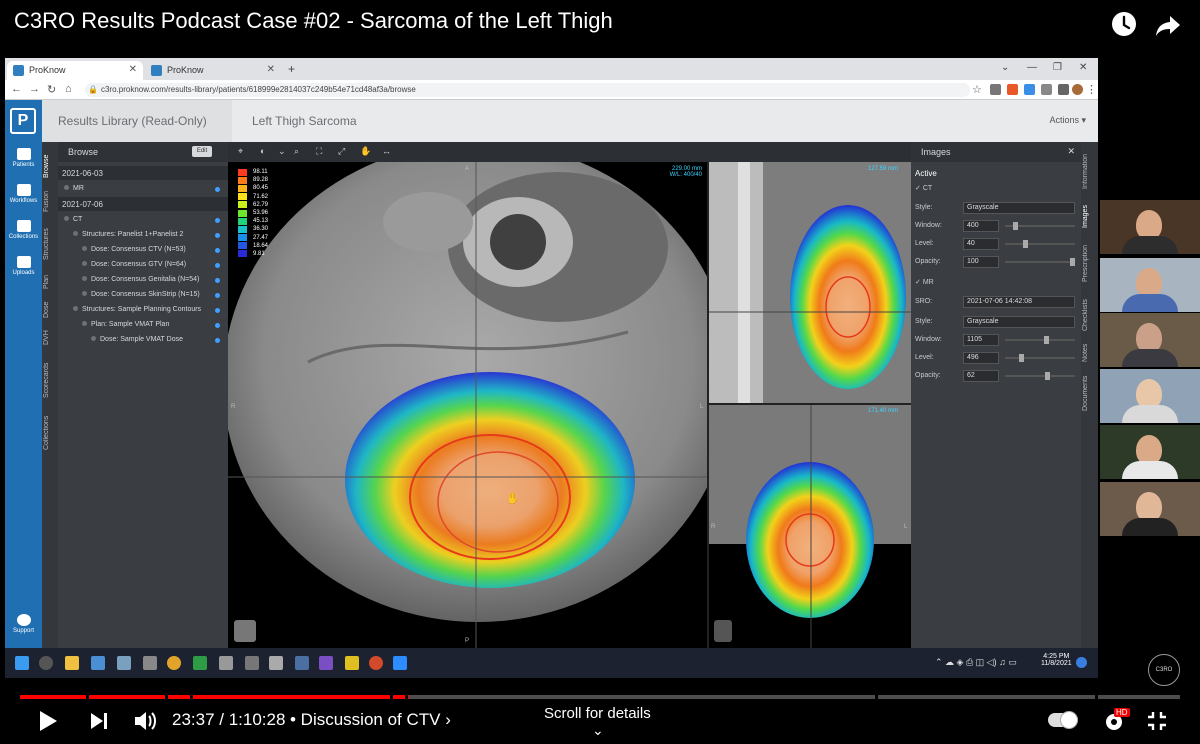 This screenshot has height=744, width=1200. I want to click on tab-structures: Structures, so click(50, 244).